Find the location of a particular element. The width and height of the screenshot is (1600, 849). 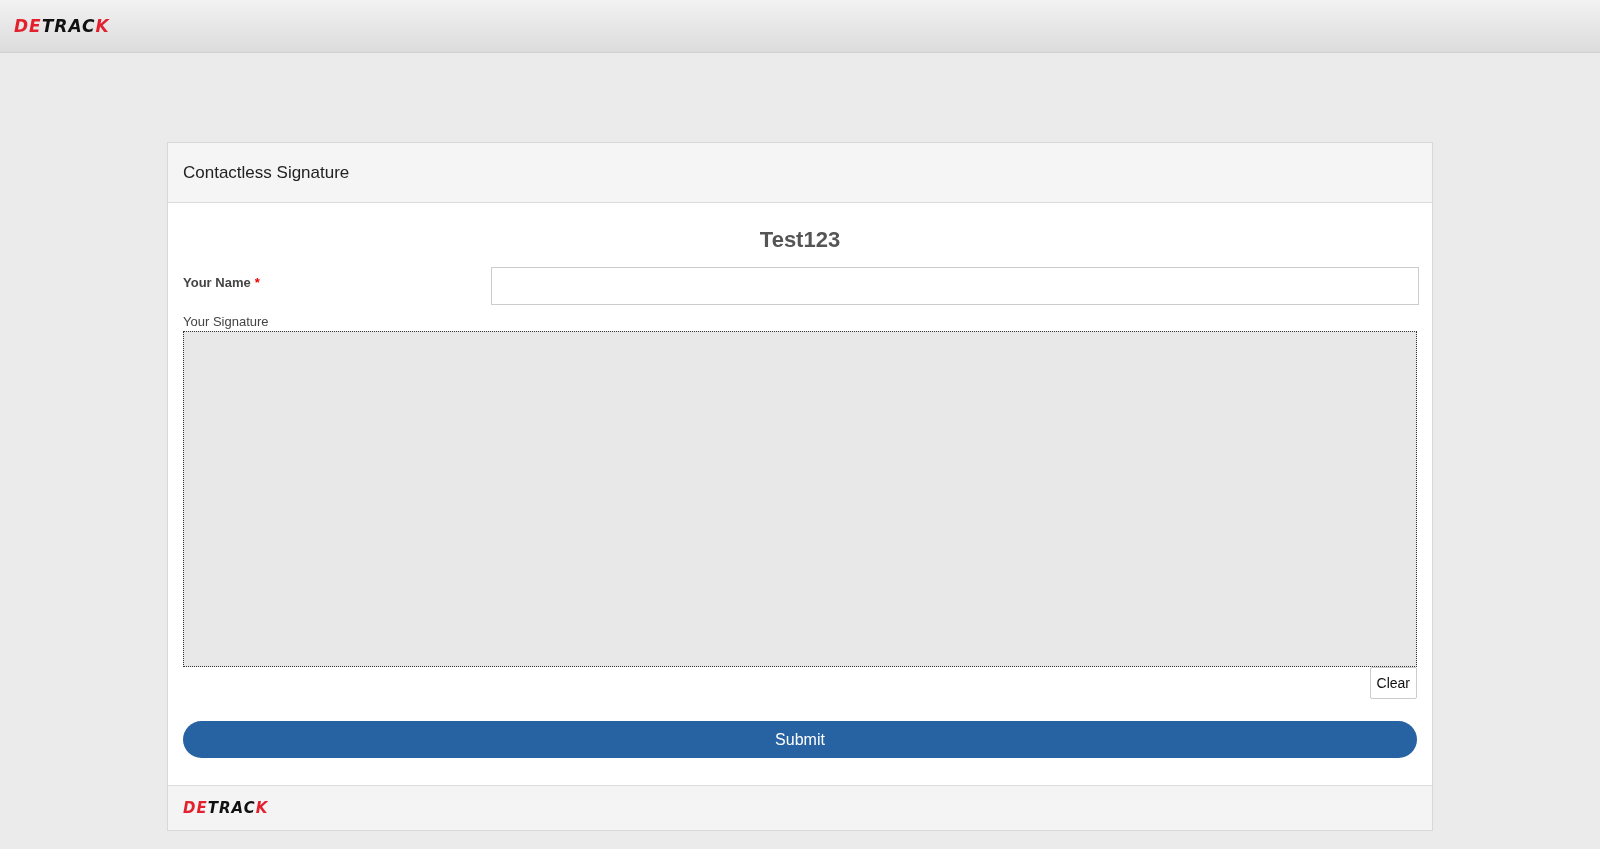

form-heading: Test123 is located at coordinates (800, 240).